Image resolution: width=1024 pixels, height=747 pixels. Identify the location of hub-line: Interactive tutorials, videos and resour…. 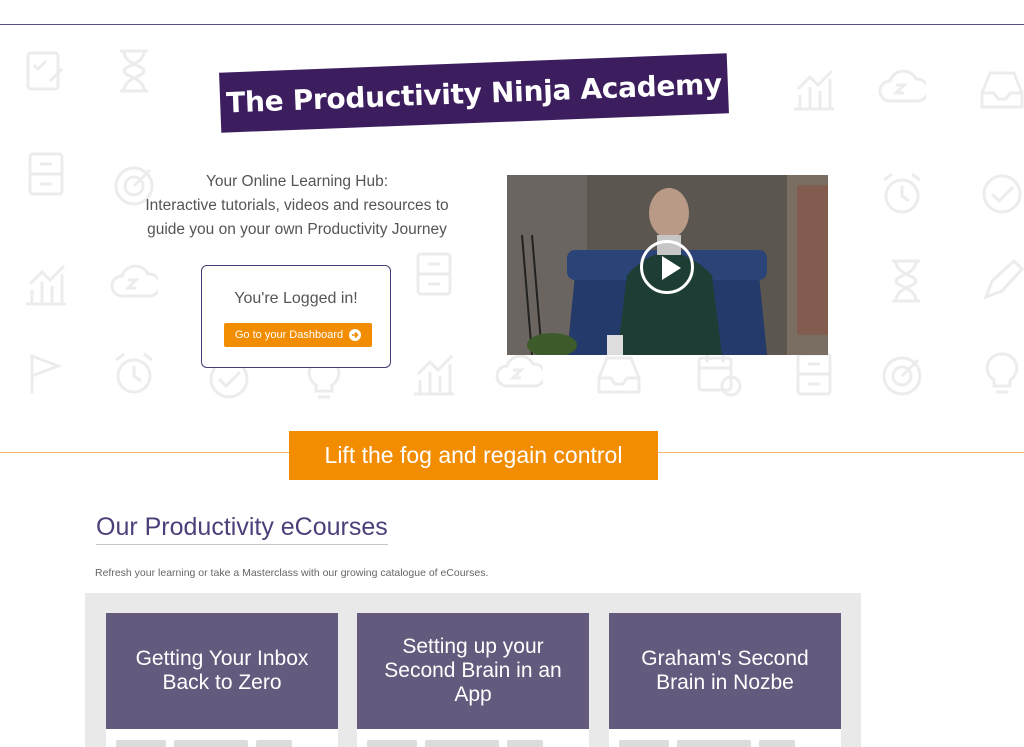
(297, 205).